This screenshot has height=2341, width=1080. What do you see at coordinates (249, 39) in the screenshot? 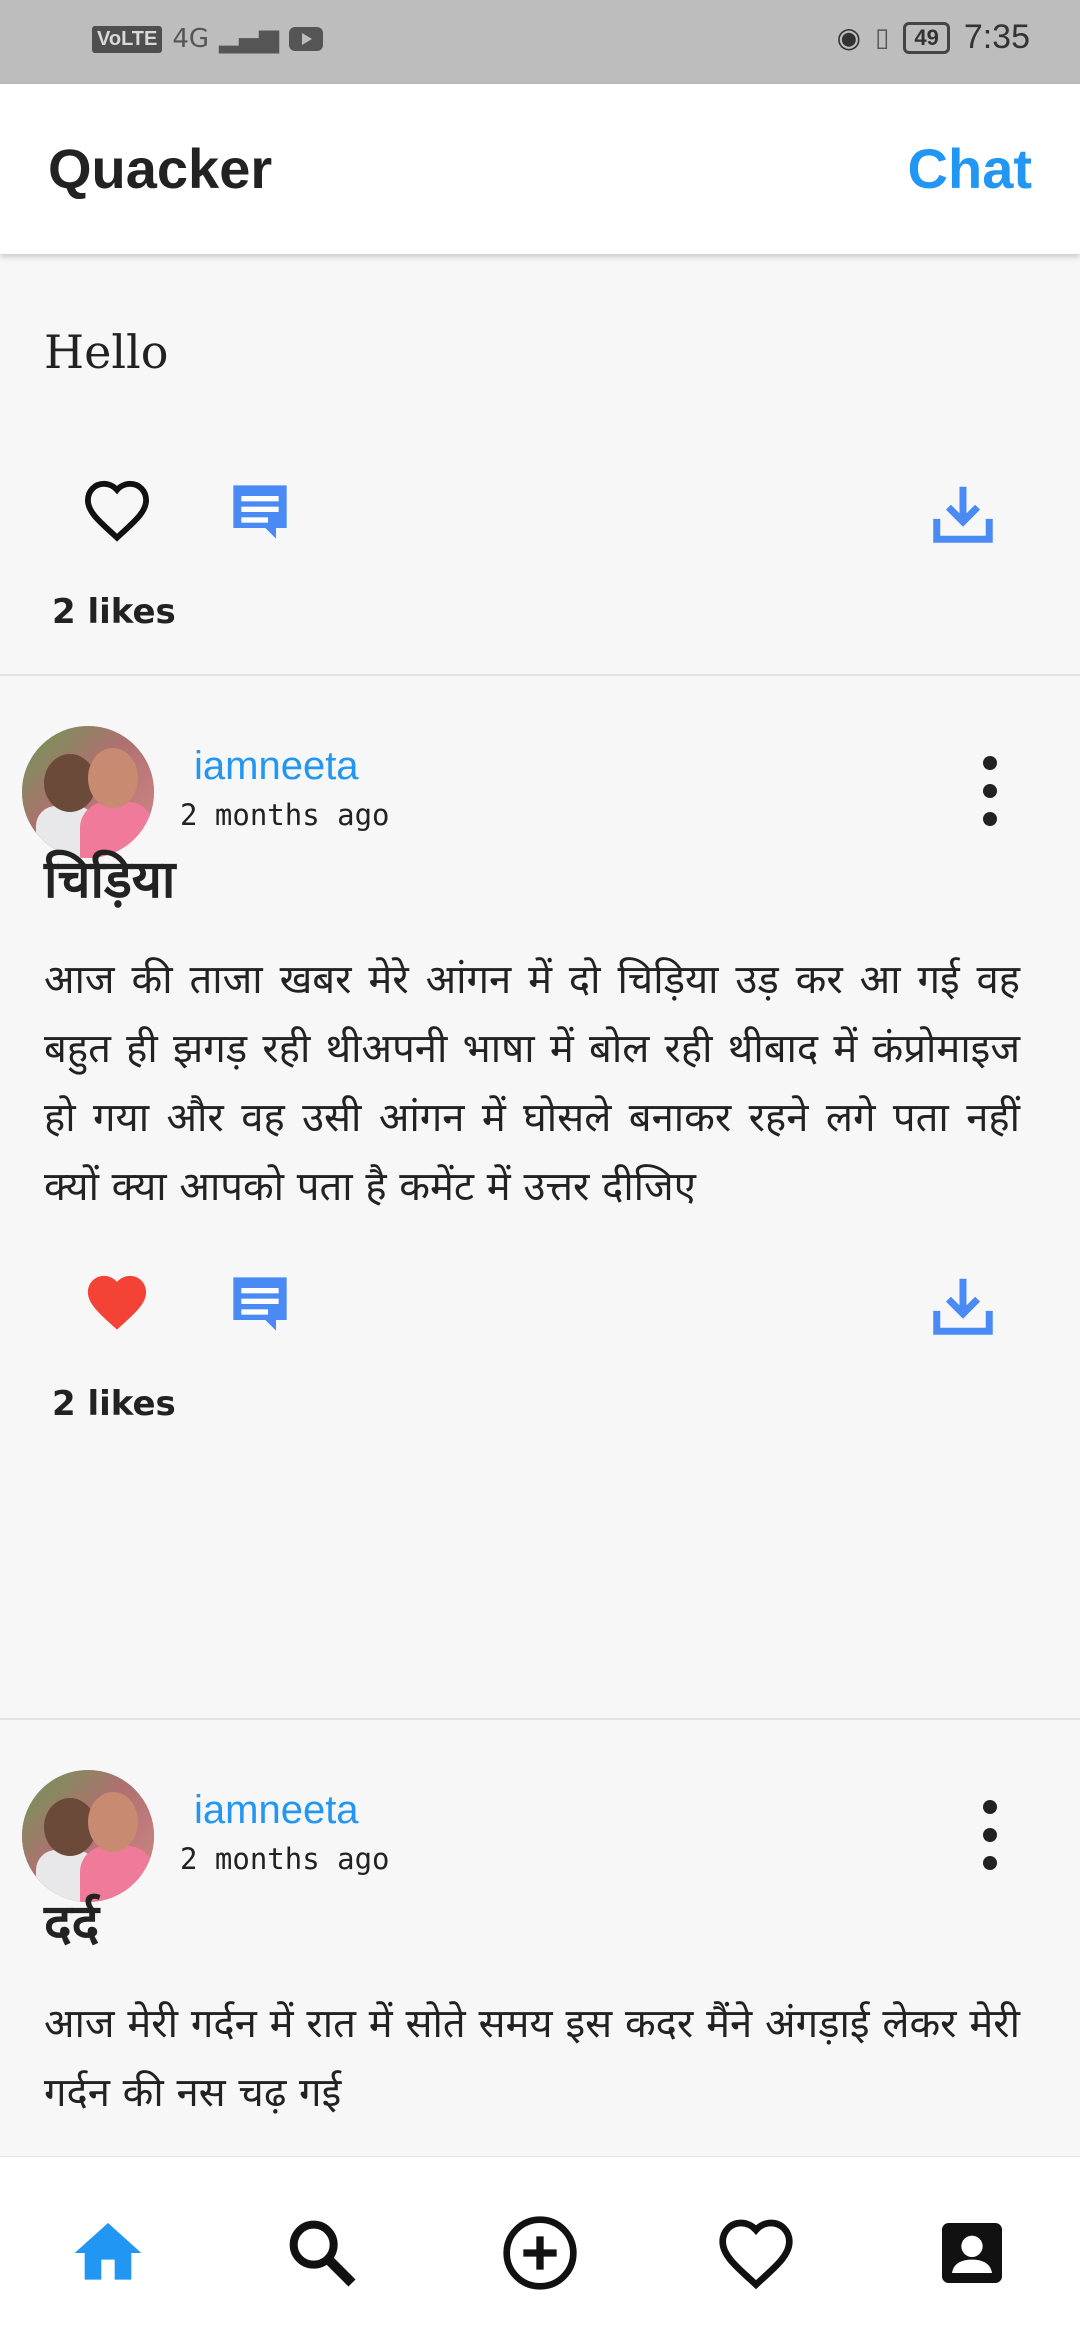
I see `signal-icon: ▂▄▆` at bounding box center [249, 39].